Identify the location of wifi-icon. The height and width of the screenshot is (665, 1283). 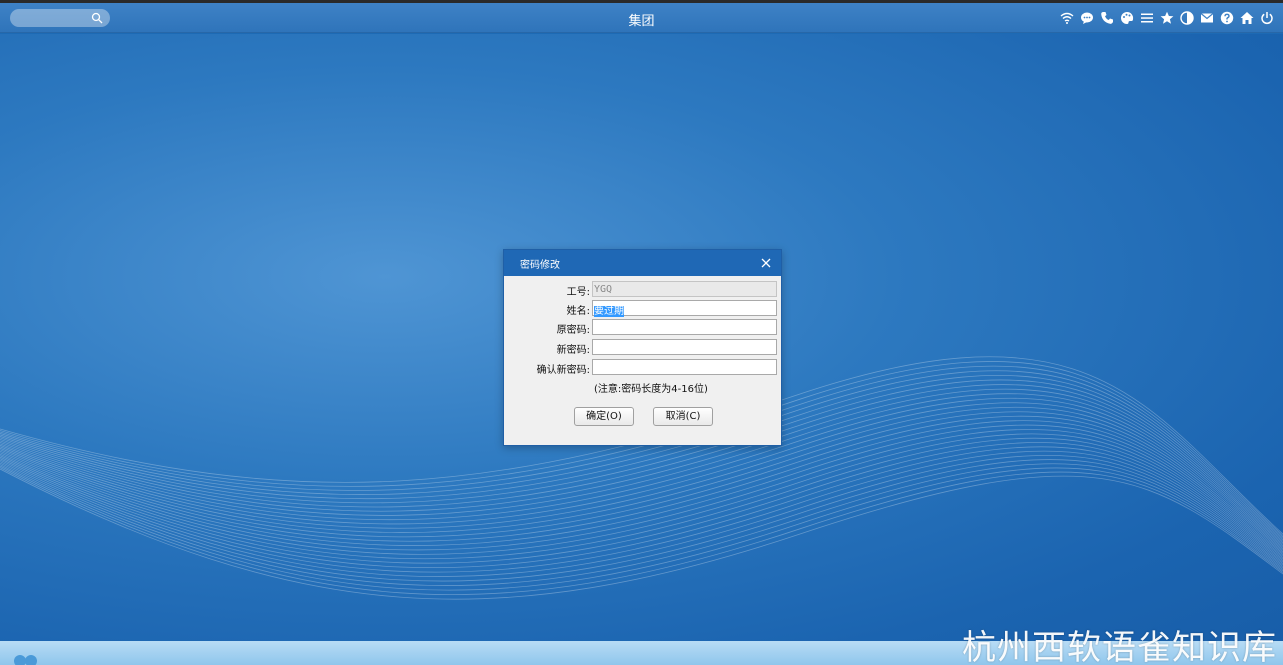
(1067, 18).